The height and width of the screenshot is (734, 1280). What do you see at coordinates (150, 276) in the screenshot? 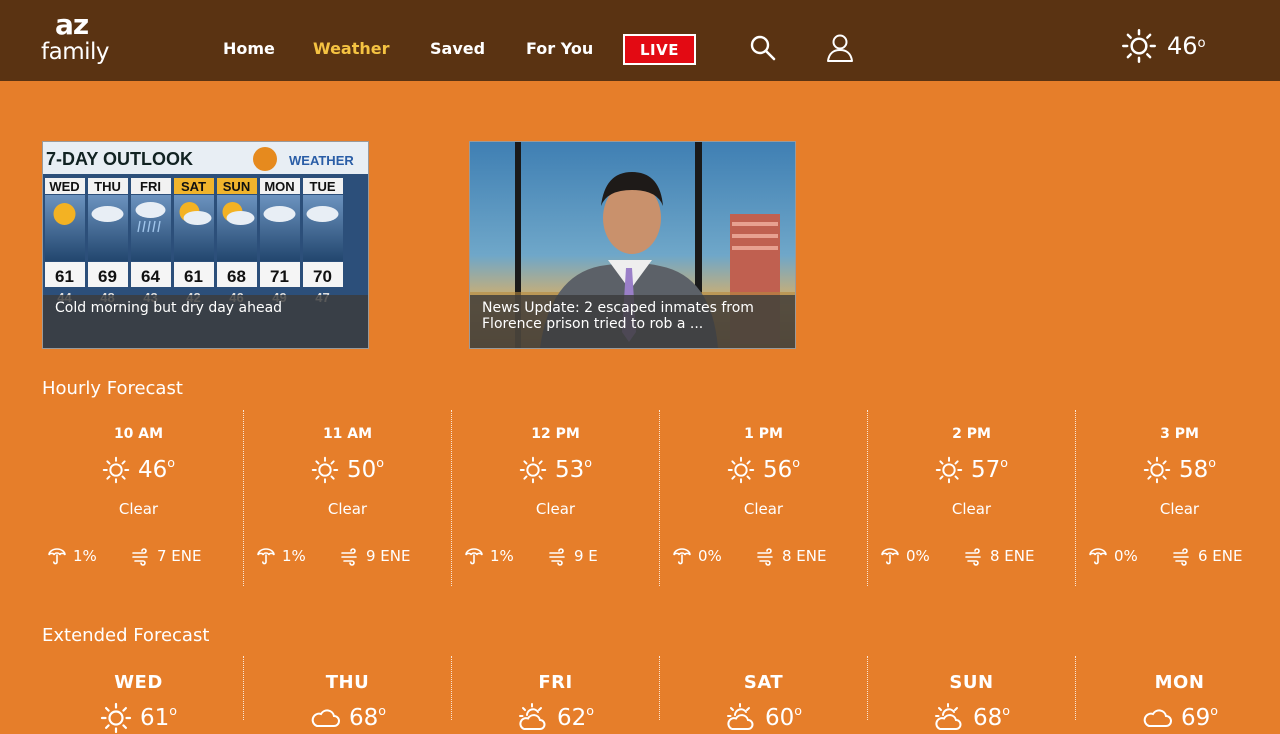
I see `thumb-high-temp: 64` at bounding box center [150, 276].